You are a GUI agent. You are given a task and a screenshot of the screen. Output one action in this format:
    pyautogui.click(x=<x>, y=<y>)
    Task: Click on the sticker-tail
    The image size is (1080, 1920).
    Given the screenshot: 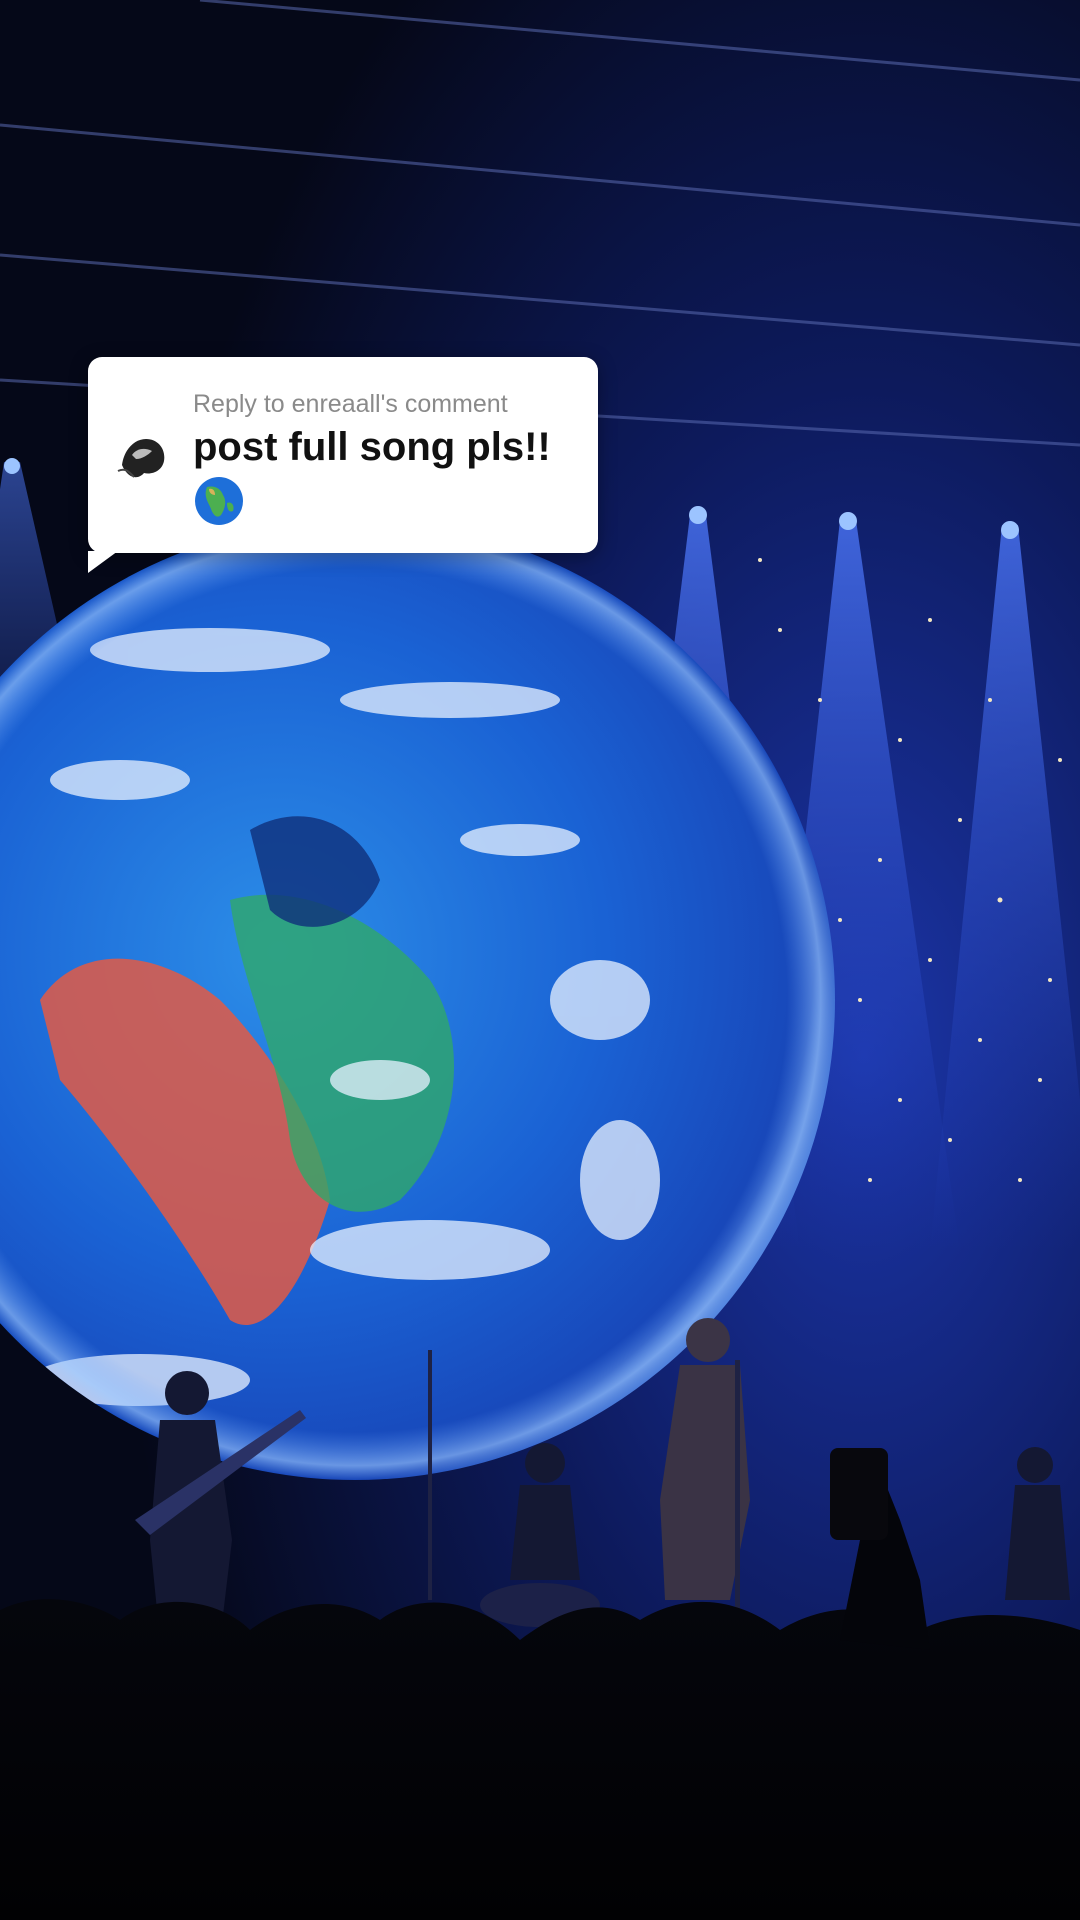 What is the action you would take?
    pyautogui.click(x=103, y=562)
    